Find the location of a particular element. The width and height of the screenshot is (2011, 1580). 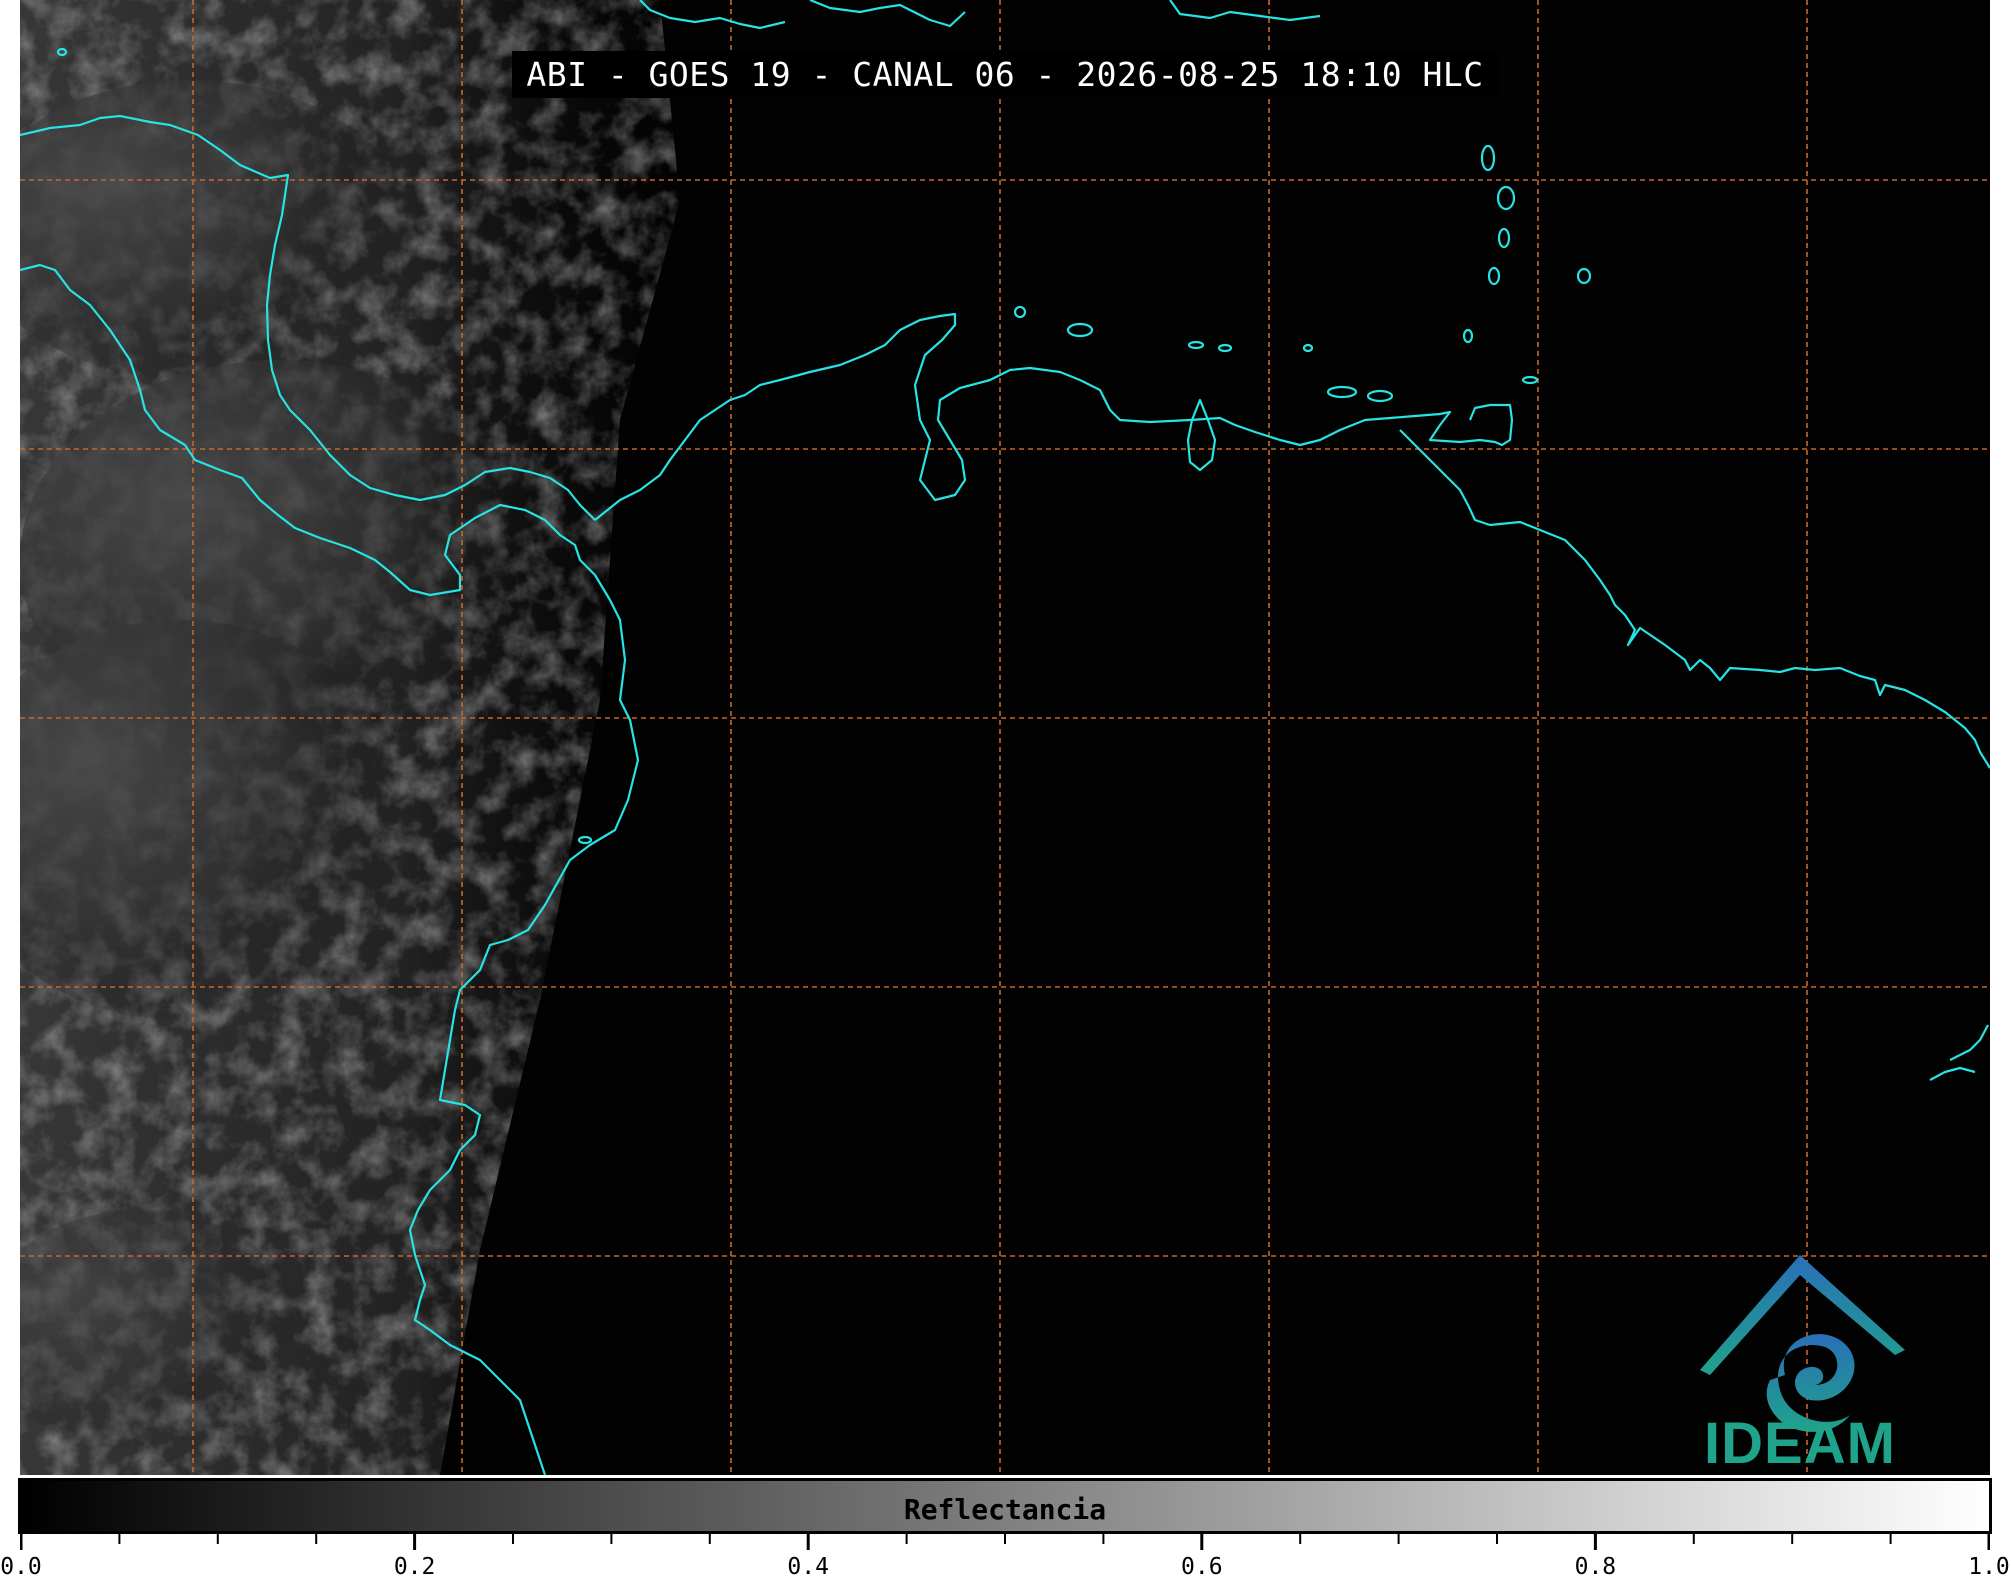

tick-label: 1.0 is located at coordinates (1989, 1567).